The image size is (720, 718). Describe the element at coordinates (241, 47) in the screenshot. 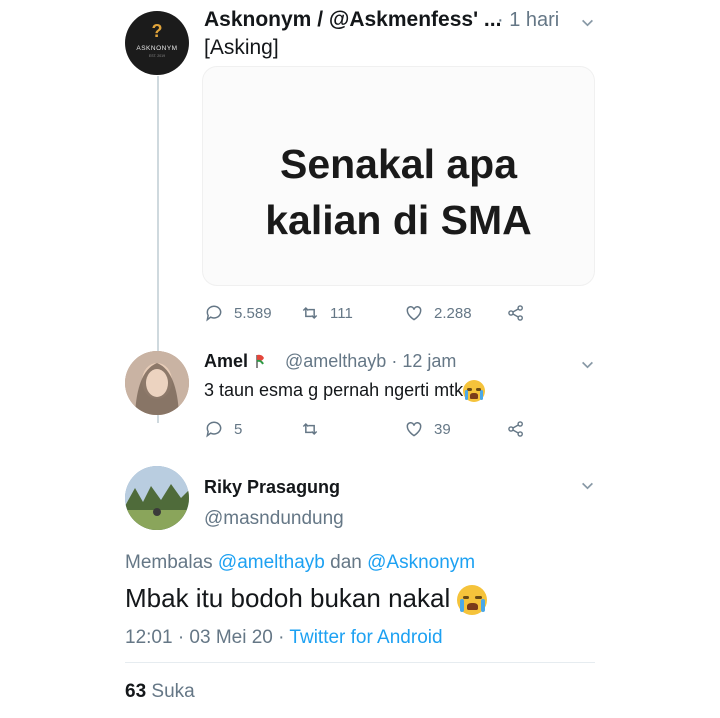

I see `tweet1-tag: [Asking]` at that location.